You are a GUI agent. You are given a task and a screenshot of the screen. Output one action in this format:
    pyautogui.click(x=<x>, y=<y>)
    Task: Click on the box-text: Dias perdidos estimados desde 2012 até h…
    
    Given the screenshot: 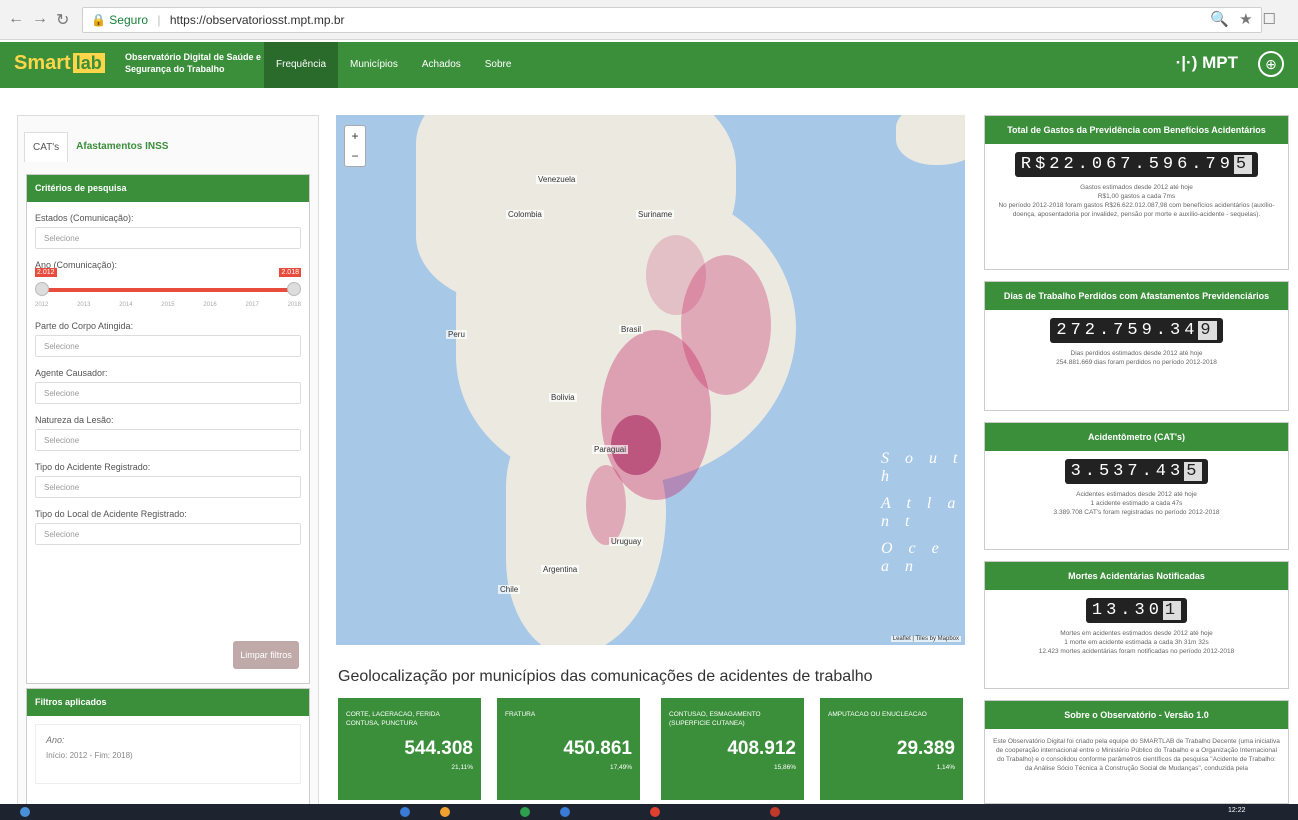 What is the action you would take?
    pyautogui.click(x=1136, y=358)
    